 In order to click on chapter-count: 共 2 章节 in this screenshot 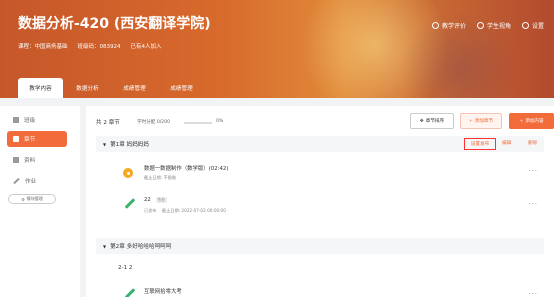, I will do `click(108, 123)`.